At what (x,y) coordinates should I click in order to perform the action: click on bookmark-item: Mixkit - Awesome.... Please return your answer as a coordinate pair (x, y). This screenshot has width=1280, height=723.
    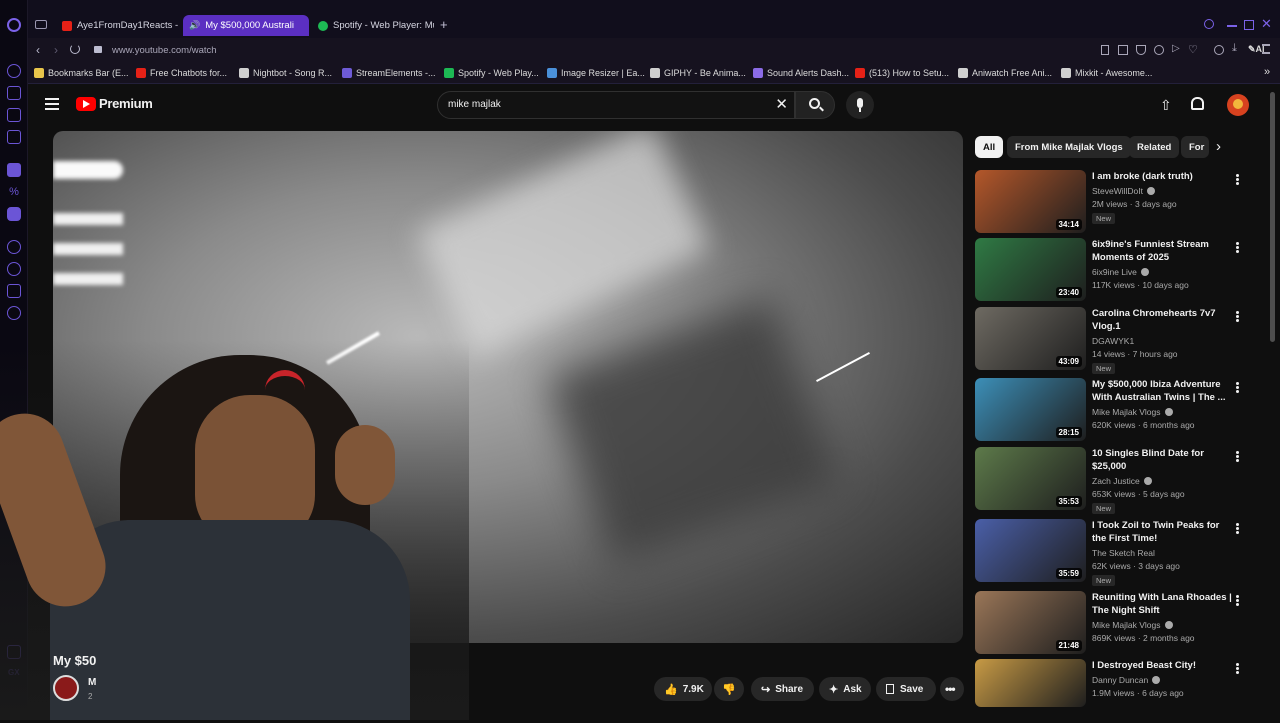
    Looking at the image, I should click on (1106, 73).